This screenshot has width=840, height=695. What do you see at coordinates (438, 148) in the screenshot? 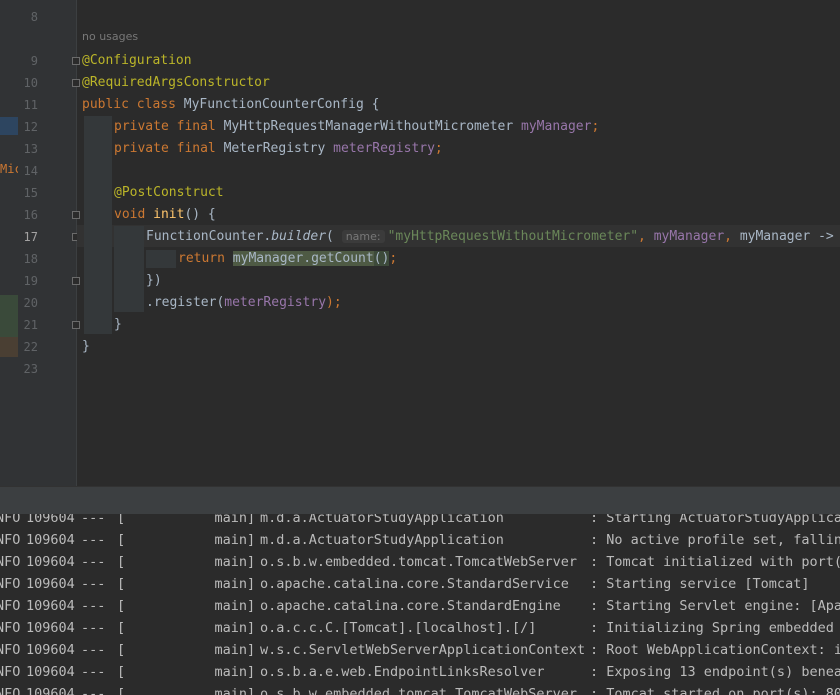
I see `semicolon-token: ;` at bounding box center [438, 148].